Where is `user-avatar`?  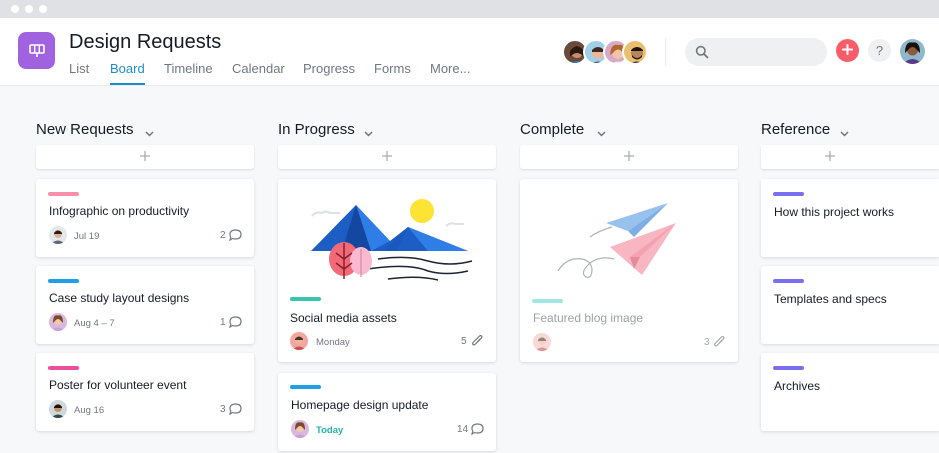
user-avatar is located at coordinates (912, 51).